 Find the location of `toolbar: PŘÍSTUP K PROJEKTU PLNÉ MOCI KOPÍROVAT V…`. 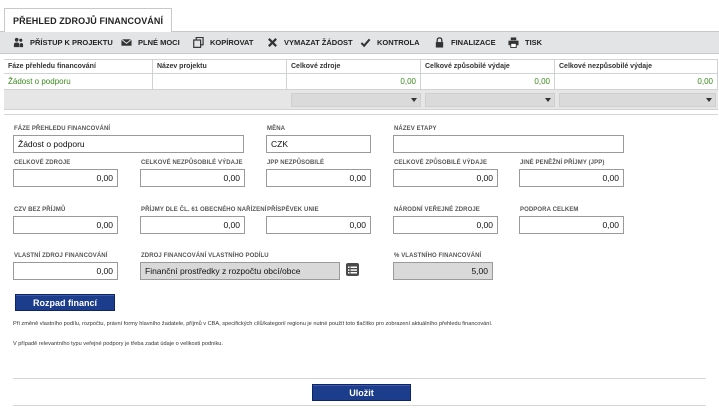

toolbar: PŘÍSTUP K PROJEKTU PLNÉ MOCI KOPÍROVAT V… is located at coordinates (359, 43).